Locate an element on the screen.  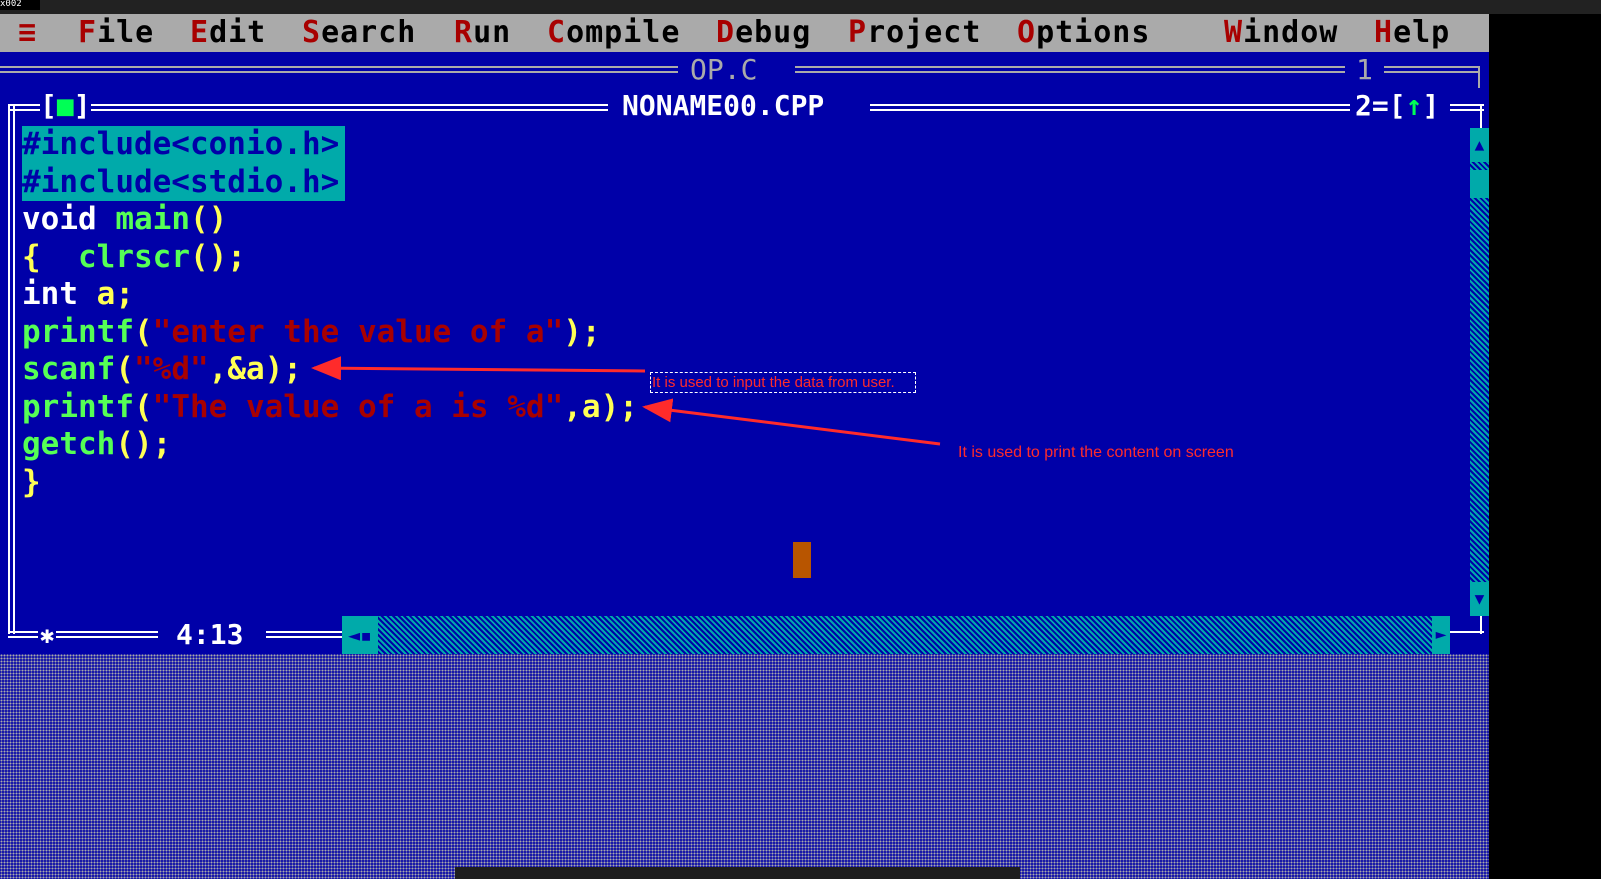
code-line-5: int a; is located at coordinates (78, 294).